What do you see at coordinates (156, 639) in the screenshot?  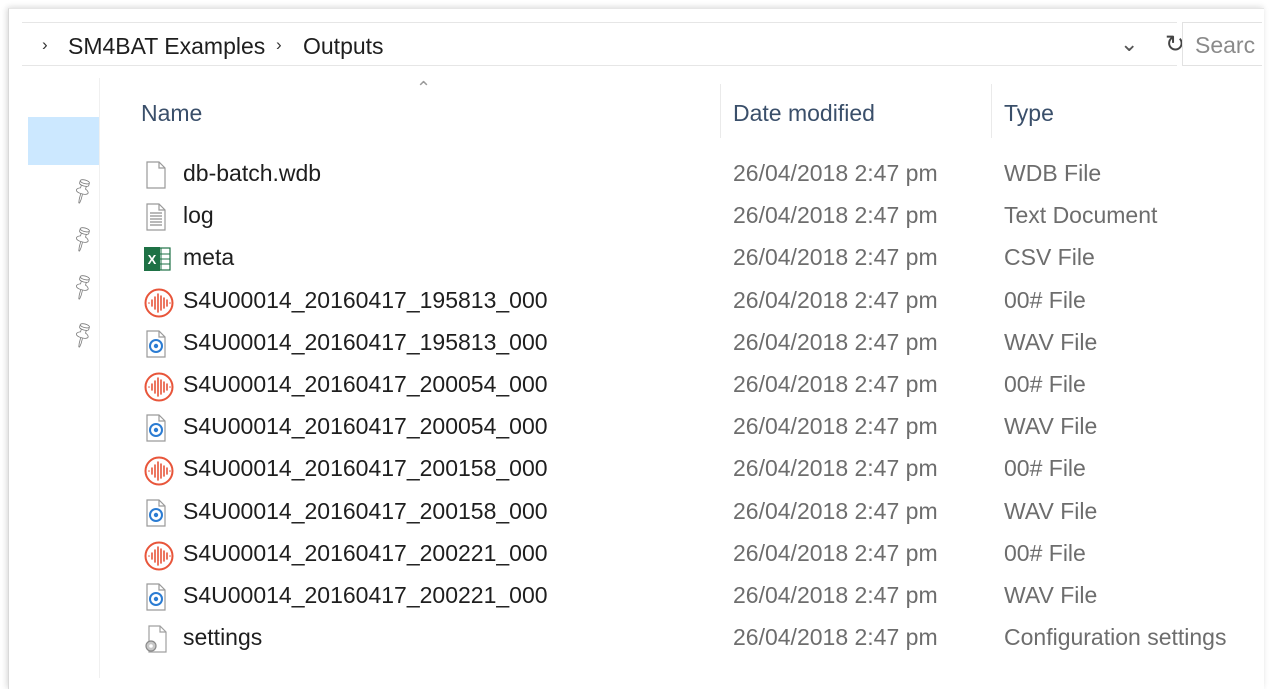 I see `settings-file-icon` at bounding box center [156, 639].